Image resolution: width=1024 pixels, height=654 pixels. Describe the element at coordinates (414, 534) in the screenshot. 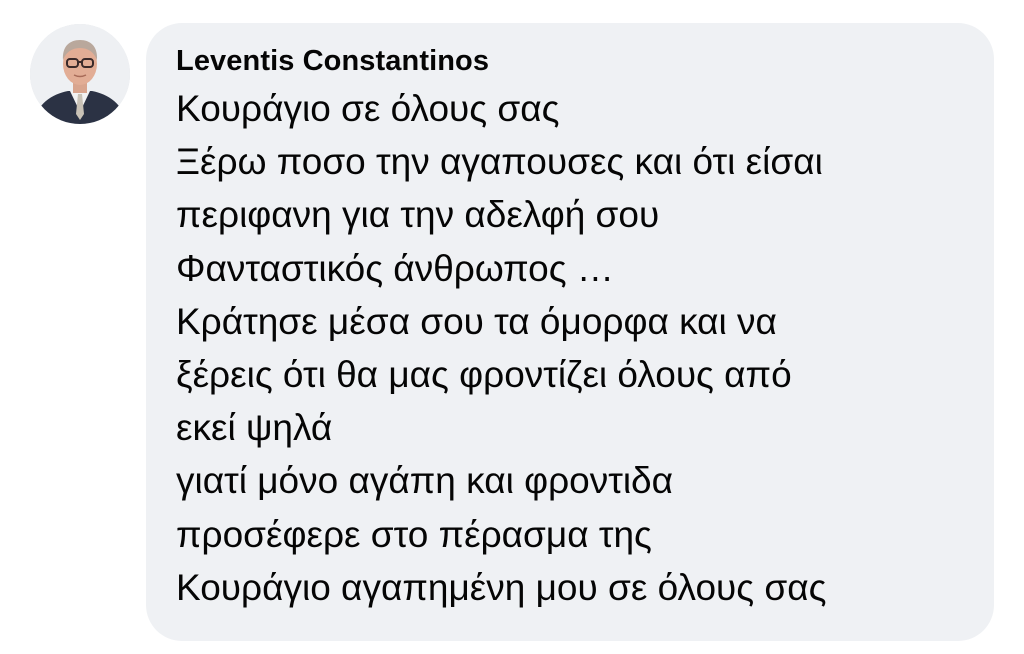

I see `comment-line: προσέφερε στο πέρασμα της` at that location.